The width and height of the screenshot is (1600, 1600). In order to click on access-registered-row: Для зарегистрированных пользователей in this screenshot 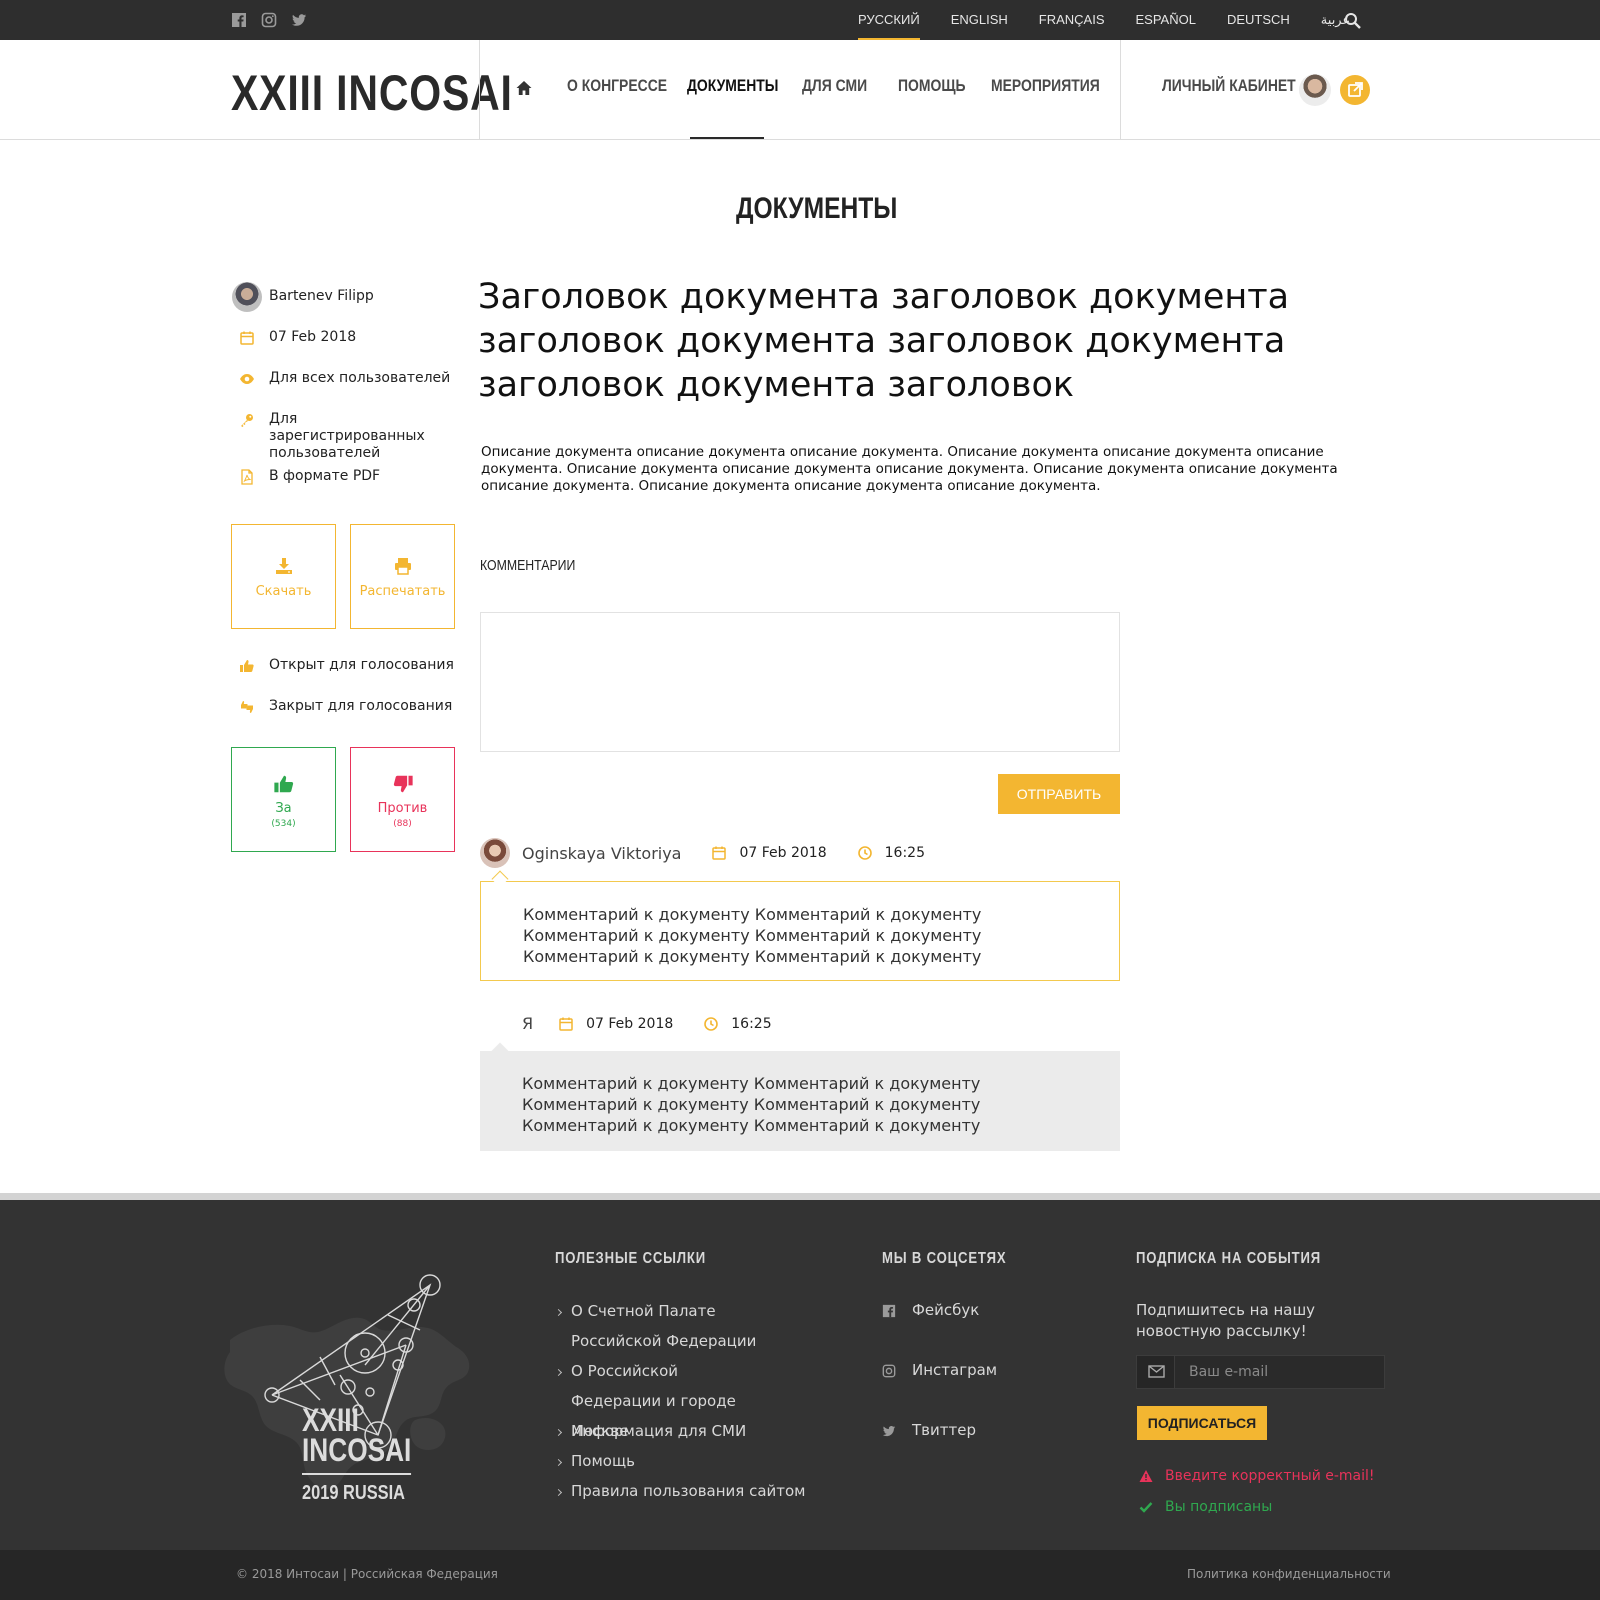, I will do `click(344, 436)`.